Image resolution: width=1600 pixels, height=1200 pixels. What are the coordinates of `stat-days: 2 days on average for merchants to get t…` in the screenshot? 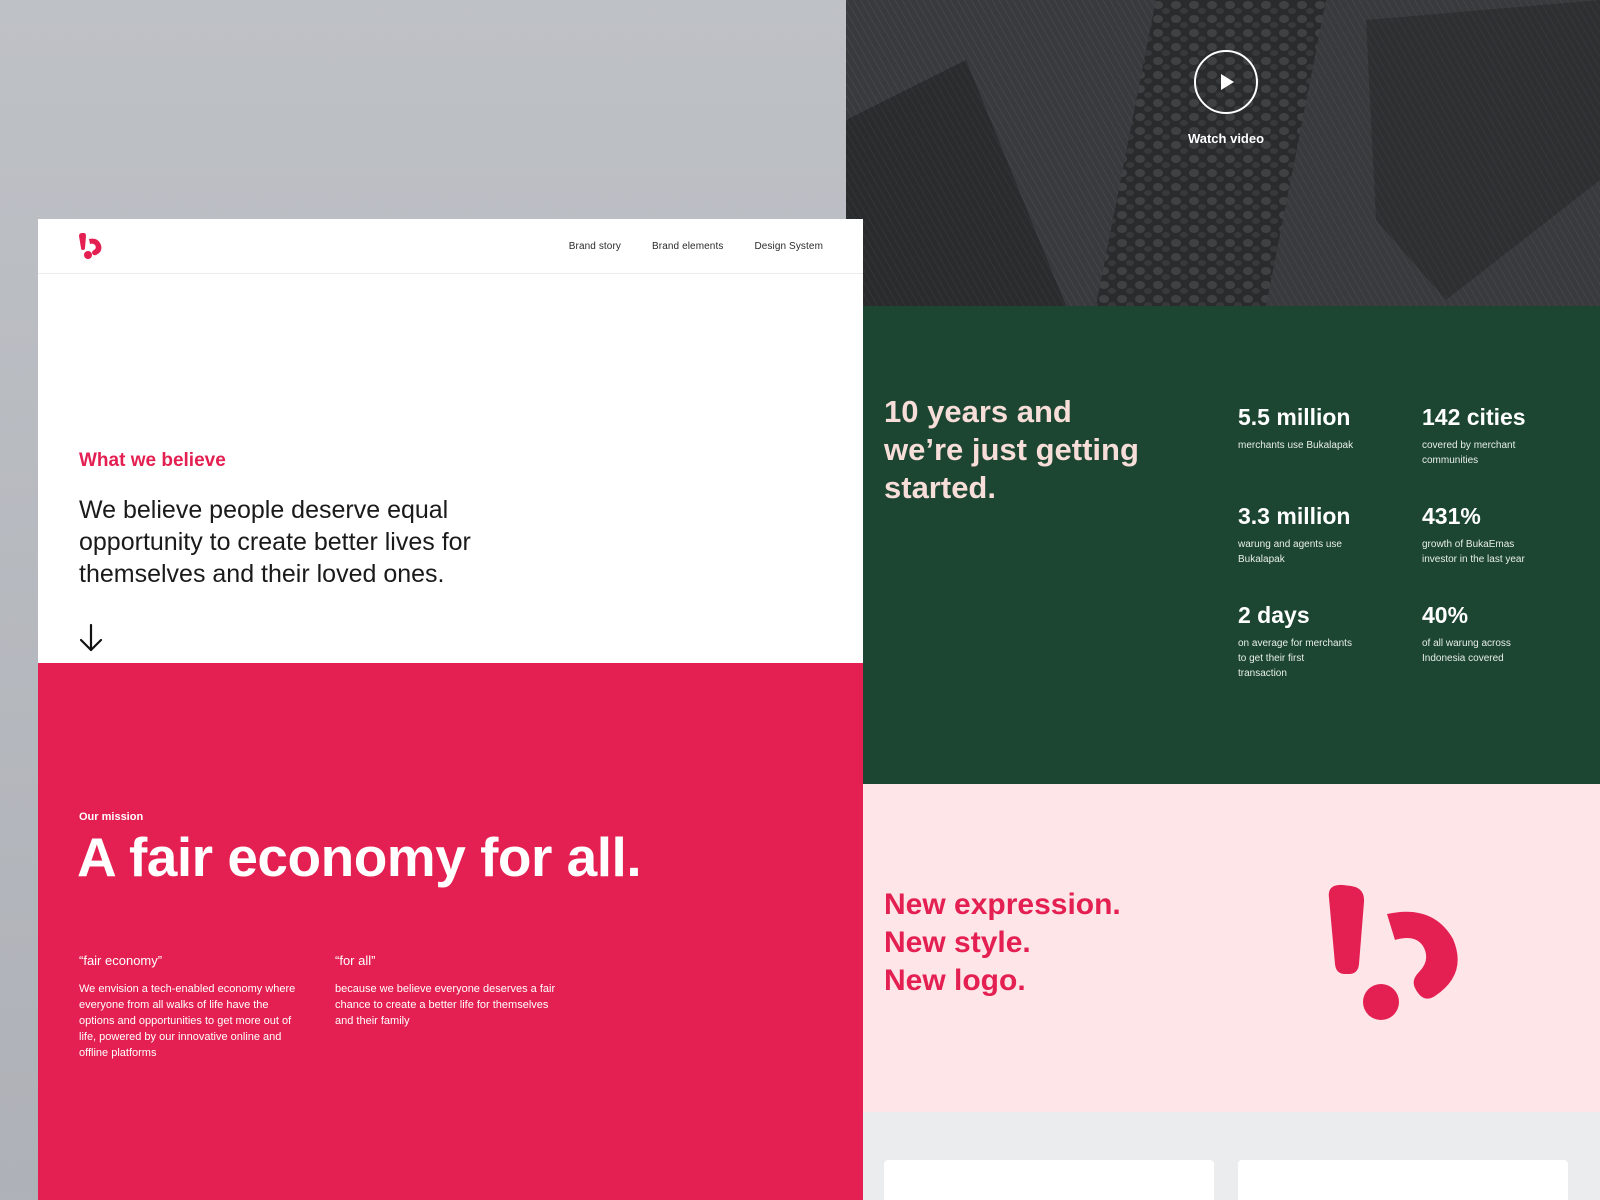 It's located at (1323, 641).